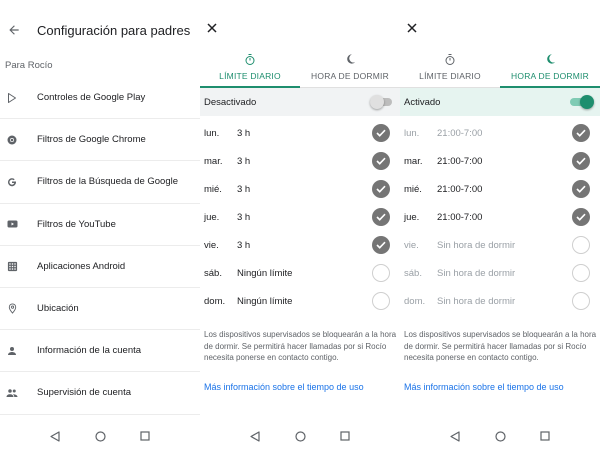  Describe the element at coordinates (58, 309) in the screenshot. I see `settings-item-label: Ubicación` at that location.